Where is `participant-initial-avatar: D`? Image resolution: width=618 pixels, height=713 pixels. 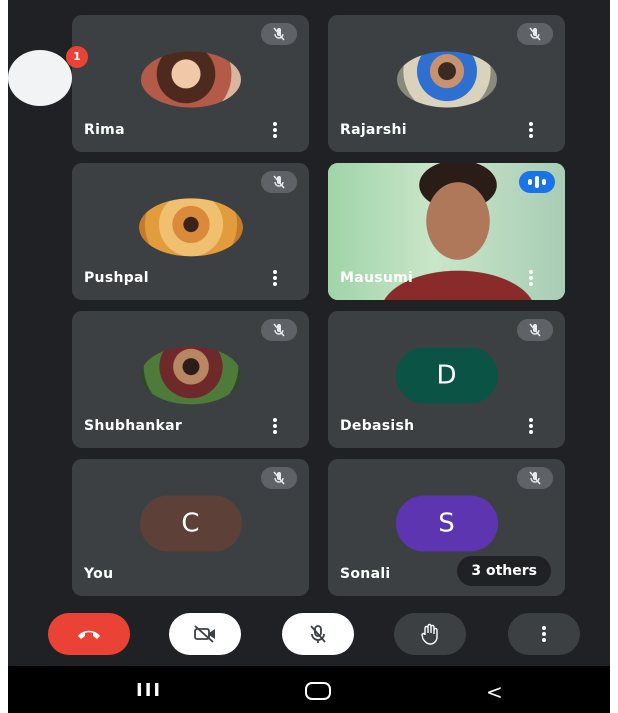
participant-initial-avatar: D is located at coordinates (446, 375).